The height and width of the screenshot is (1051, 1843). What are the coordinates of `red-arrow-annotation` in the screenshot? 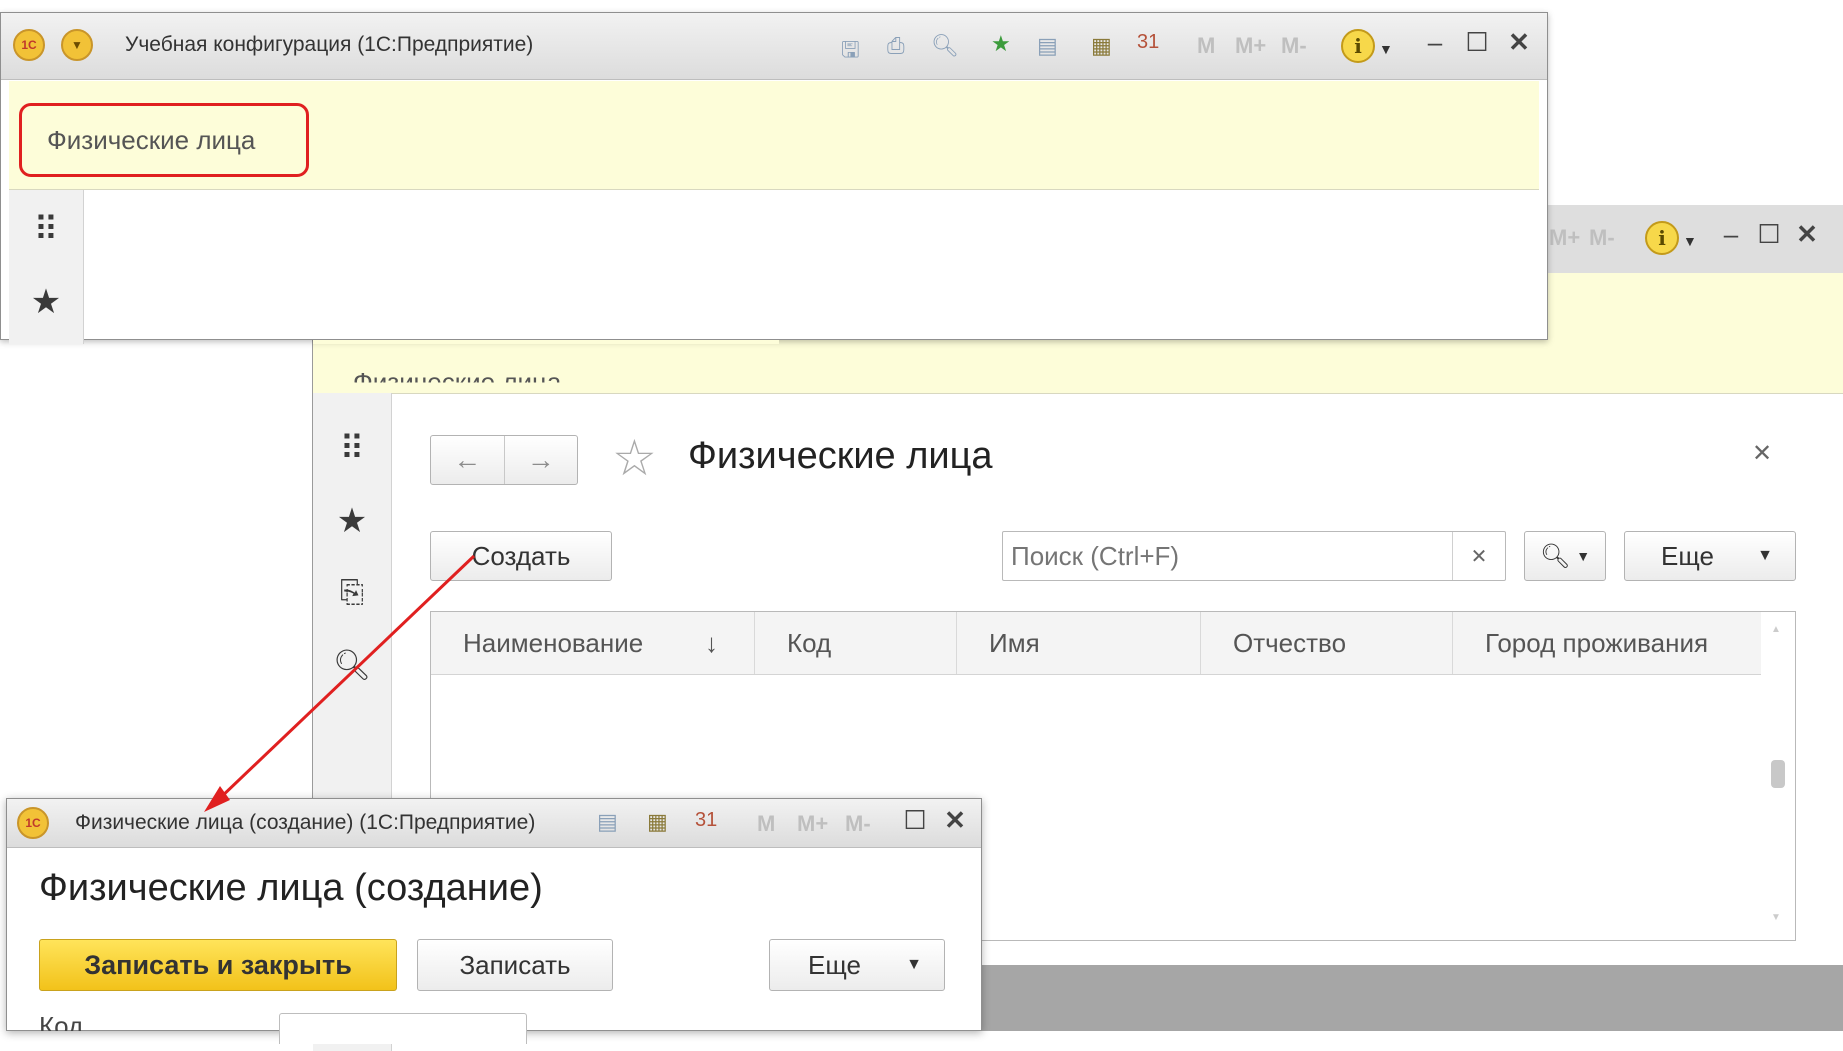 It's located at (340, 683).